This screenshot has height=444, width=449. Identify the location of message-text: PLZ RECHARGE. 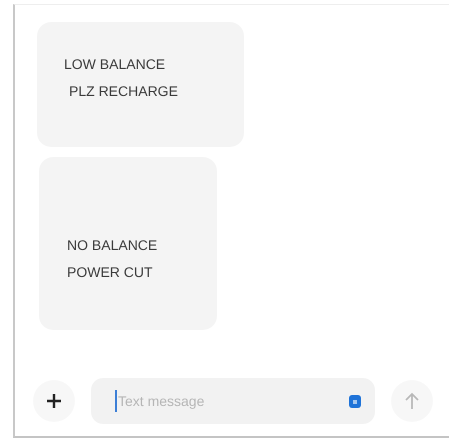
(123, 91).